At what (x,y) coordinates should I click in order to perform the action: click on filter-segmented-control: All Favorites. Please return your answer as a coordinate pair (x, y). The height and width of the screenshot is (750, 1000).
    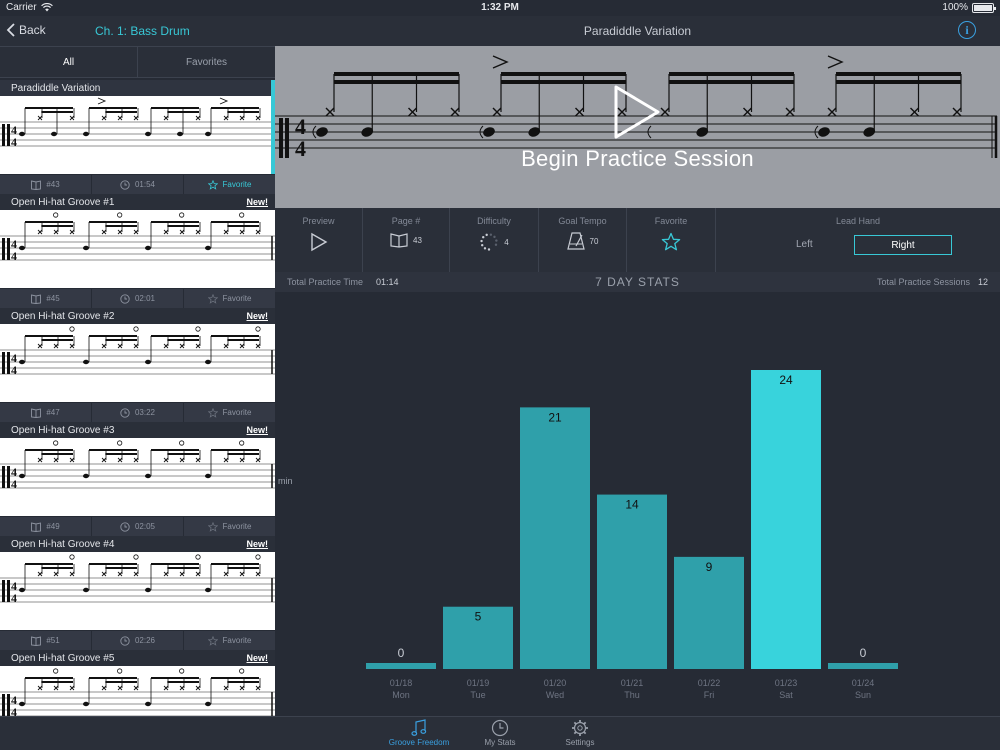
    Looking at the image, I should click on (137, 62).